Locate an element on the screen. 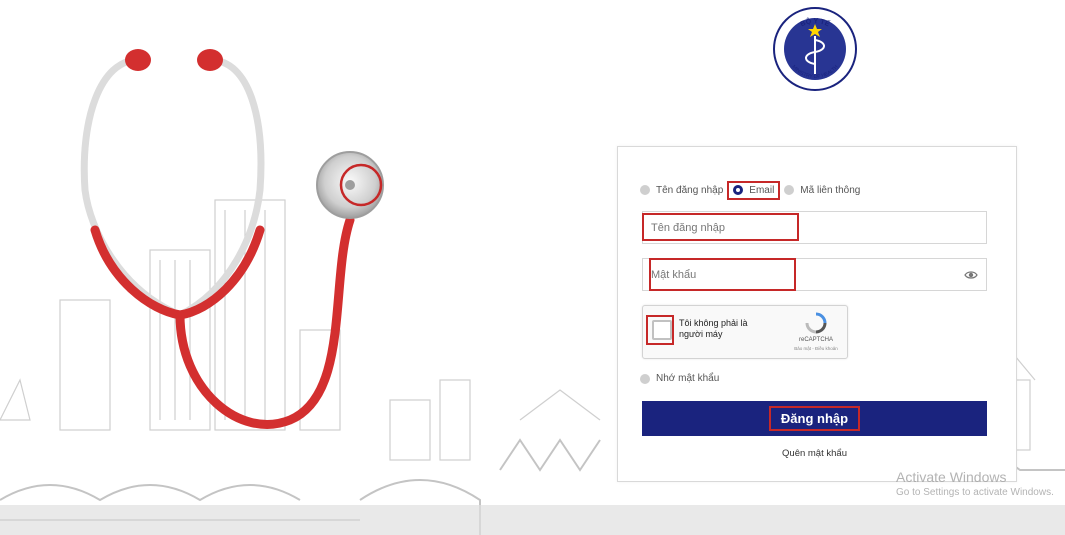  login-type-group: Tên đăng nhập Email Mã liên thông is located at coordinates (752, 190).